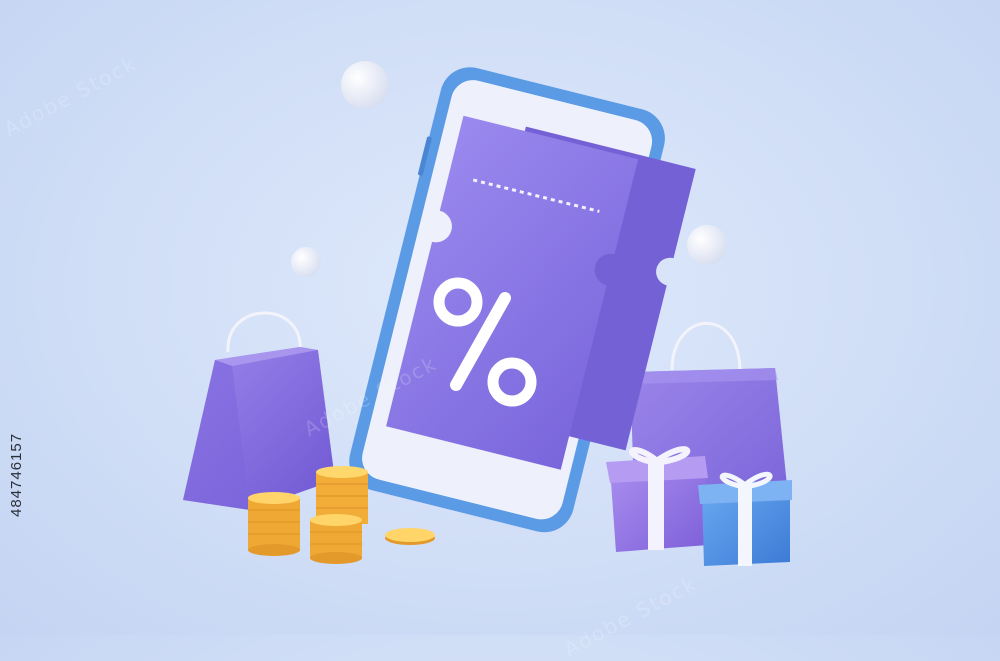 This screenshot has width=1000, height=661. I want to click on coin-stack, so click(274, 524).